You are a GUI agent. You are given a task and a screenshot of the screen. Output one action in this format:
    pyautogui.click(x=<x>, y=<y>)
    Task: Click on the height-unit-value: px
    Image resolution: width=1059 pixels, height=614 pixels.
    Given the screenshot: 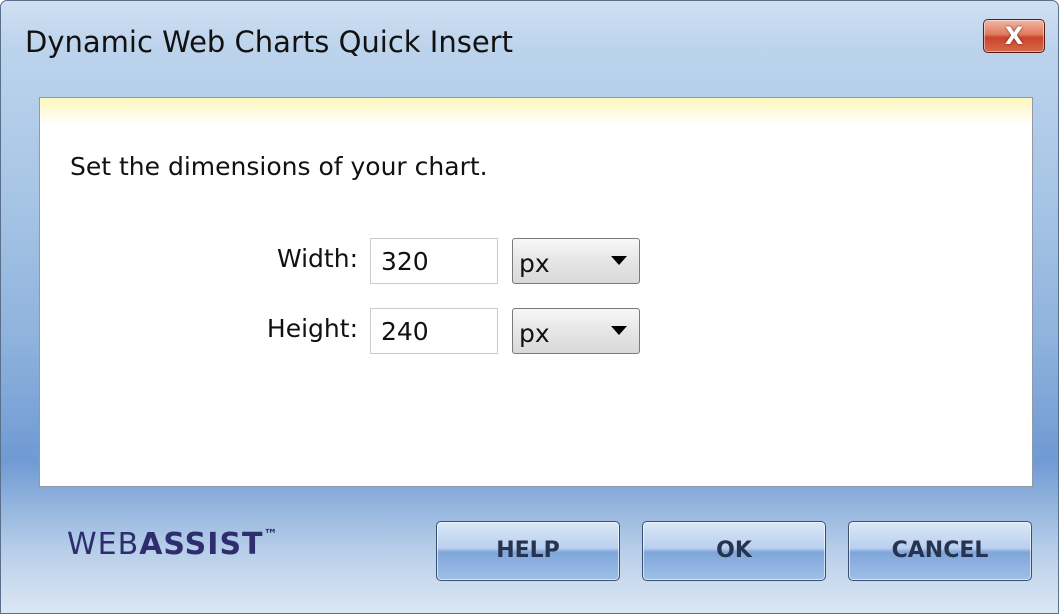 What is the action you would take?
    pyautogui.click(x=534, y=333)
    